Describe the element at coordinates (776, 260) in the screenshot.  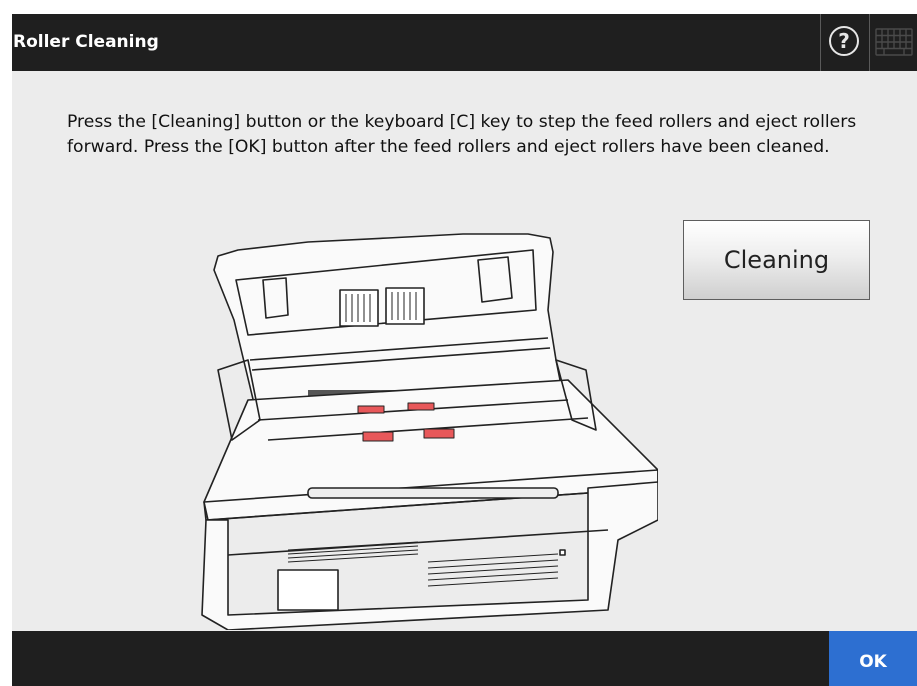
I see `cleaning-button: Cleaning` at that location.